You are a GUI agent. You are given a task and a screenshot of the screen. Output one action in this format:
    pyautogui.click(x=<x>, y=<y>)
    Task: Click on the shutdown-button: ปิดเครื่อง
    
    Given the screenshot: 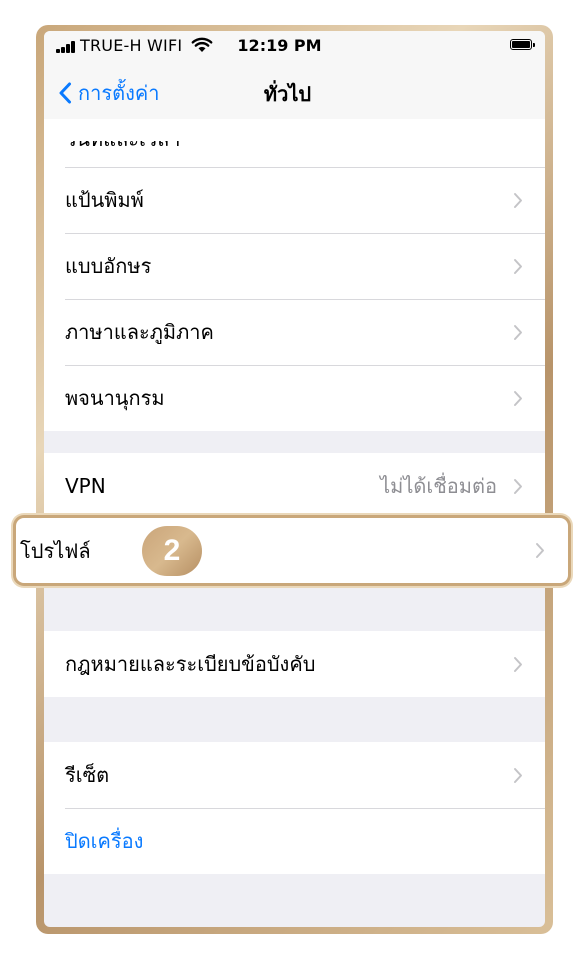 What is the action you would take?
    pyautogui.click(x=294, y=841)
    